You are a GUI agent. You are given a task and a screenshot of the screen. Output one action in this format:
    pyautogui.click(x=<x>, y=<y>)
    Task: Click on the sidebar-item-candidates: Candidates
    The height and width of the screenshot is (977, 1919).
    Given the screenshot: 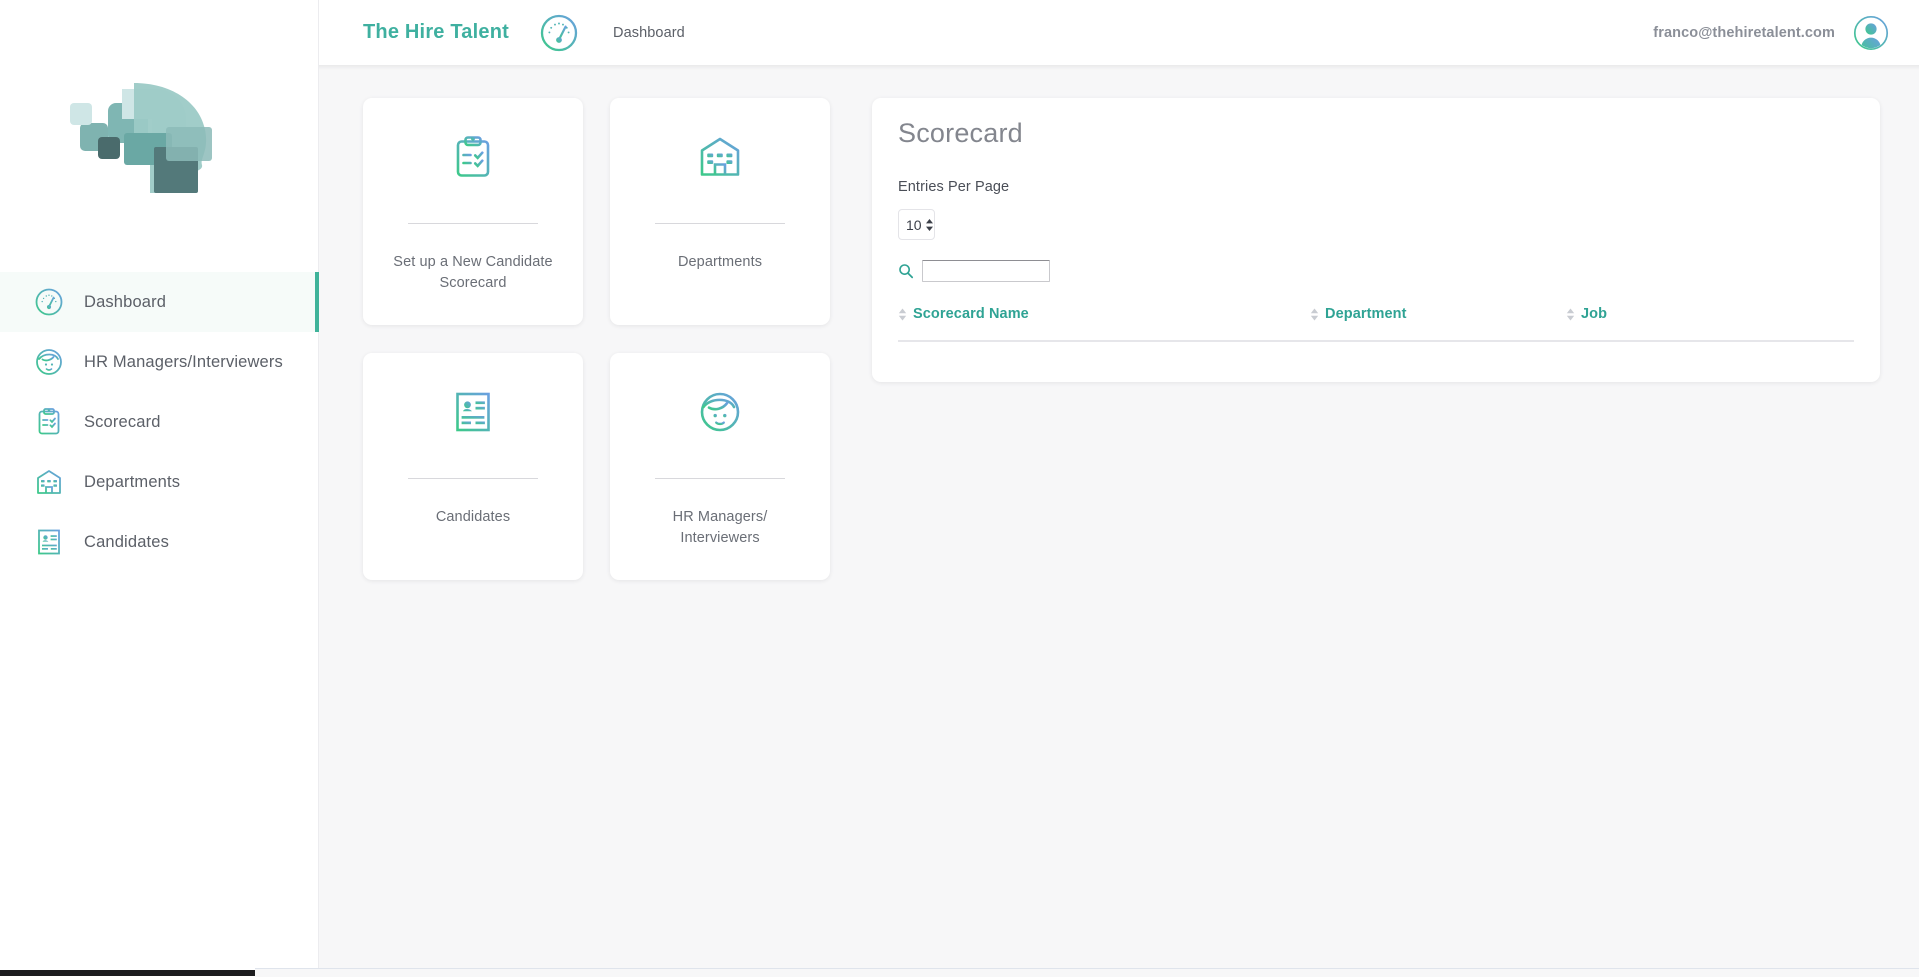 What is the action you would take?
    pyautogui.click(x=159, y=542)
    